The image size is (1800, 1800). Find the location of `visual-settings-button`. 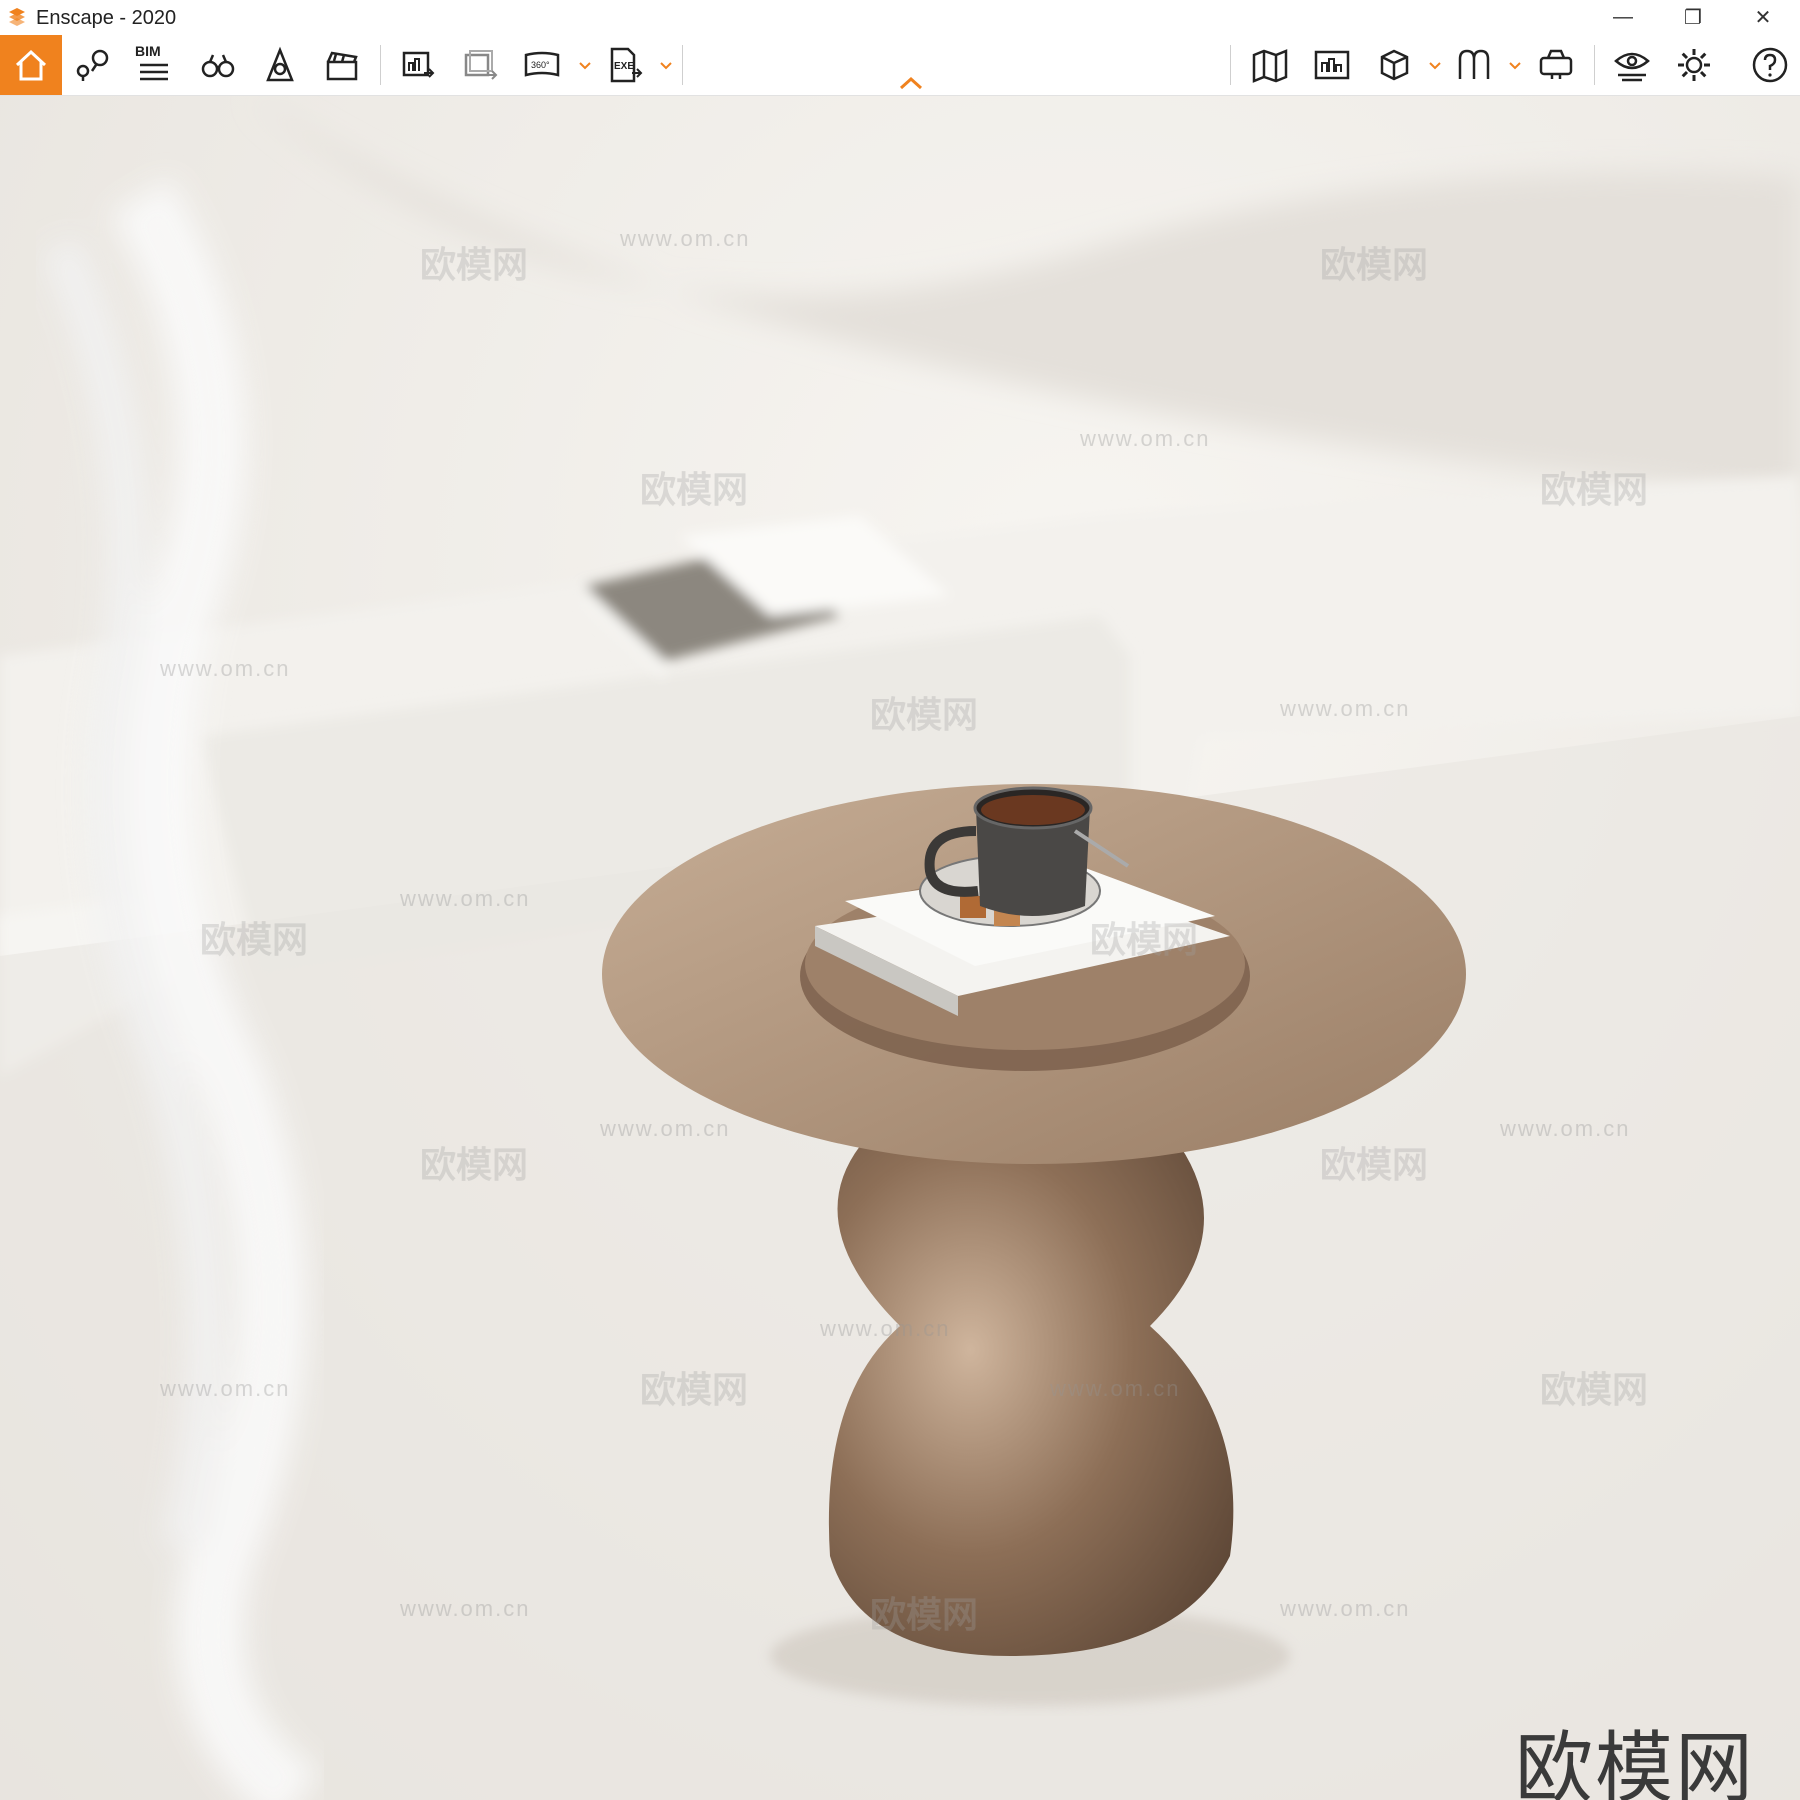

visual-settings-button is located at coordinates (1632, 65).